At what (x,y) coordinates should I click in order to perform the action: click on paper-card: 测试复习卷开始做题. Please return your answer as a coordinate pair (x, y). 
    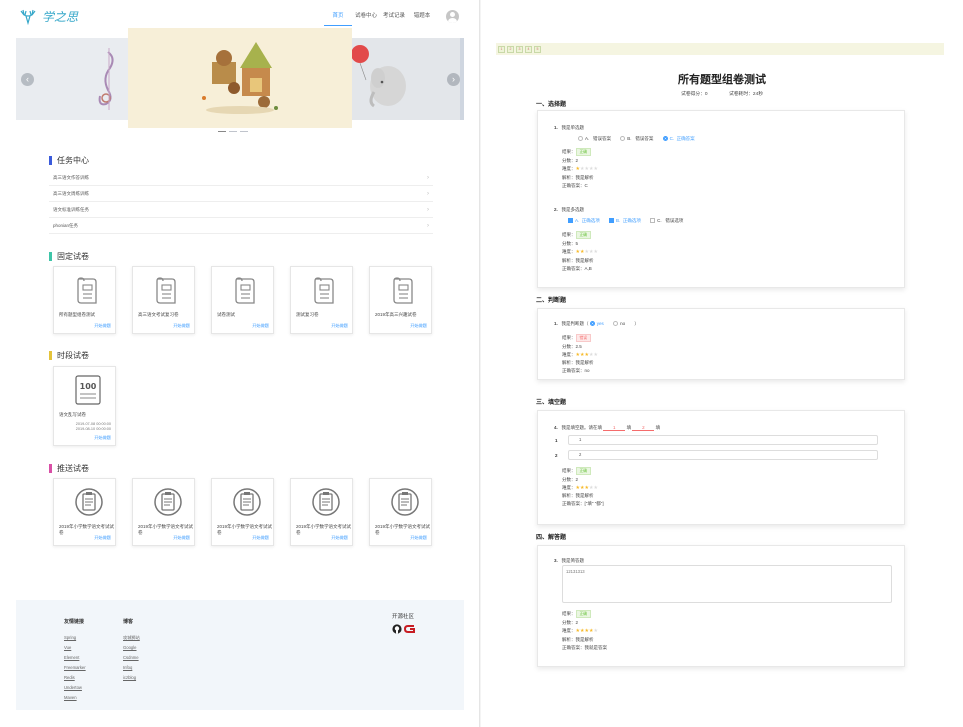
    Looking at the image, I should click on (321, 300).